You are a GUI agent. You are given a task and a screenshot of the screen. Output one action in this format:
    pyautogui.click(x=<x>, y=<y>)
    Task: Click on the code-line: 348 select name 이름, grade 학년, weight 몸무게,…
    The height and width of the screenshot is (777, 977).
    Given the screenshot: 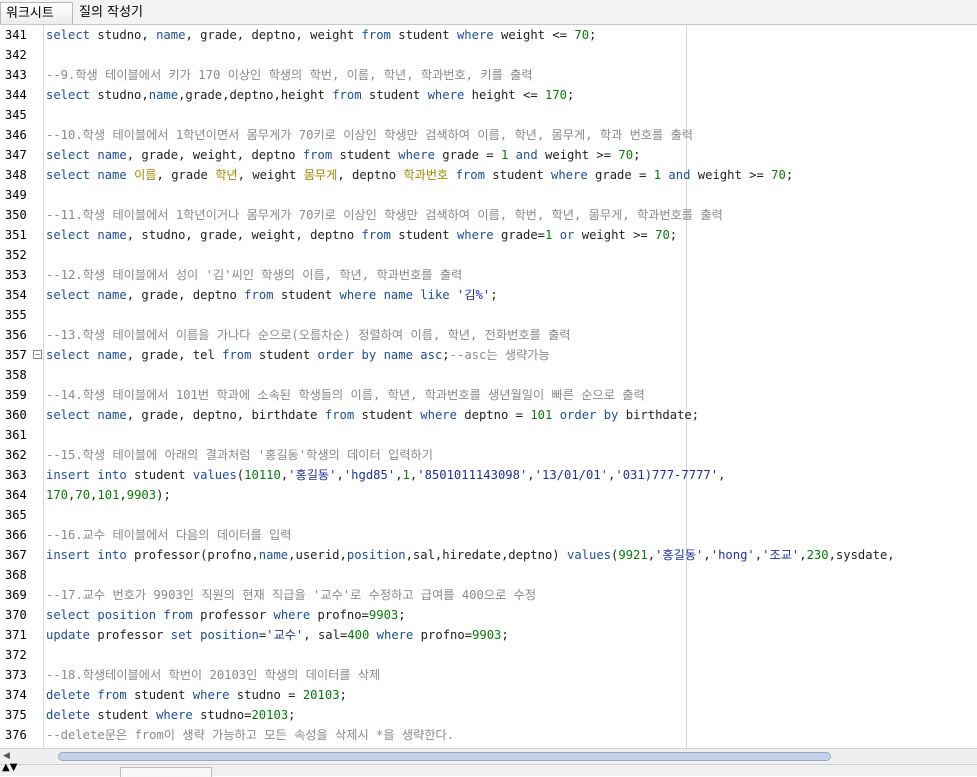 What is the action you would take?
    pyautogui.click(x=488, y=175)
    